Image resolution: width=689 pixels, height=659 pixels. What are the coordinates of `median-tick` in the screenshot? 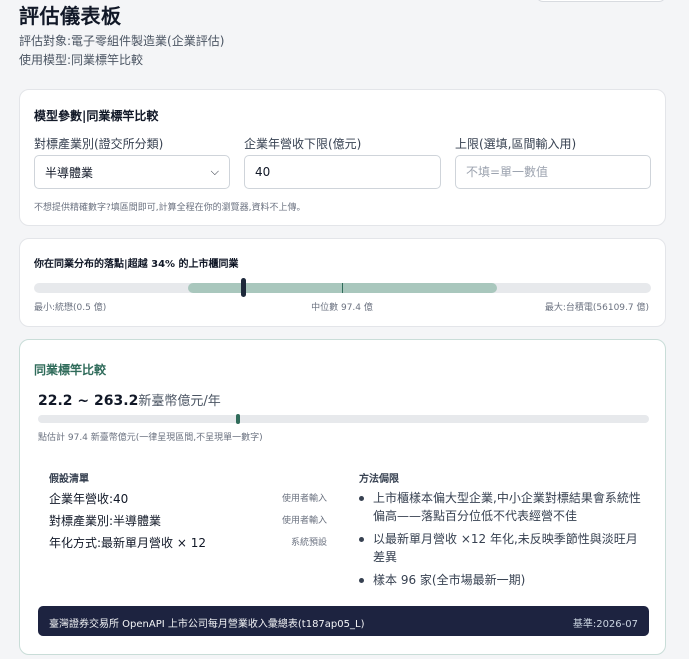 It's located at (342, 288).